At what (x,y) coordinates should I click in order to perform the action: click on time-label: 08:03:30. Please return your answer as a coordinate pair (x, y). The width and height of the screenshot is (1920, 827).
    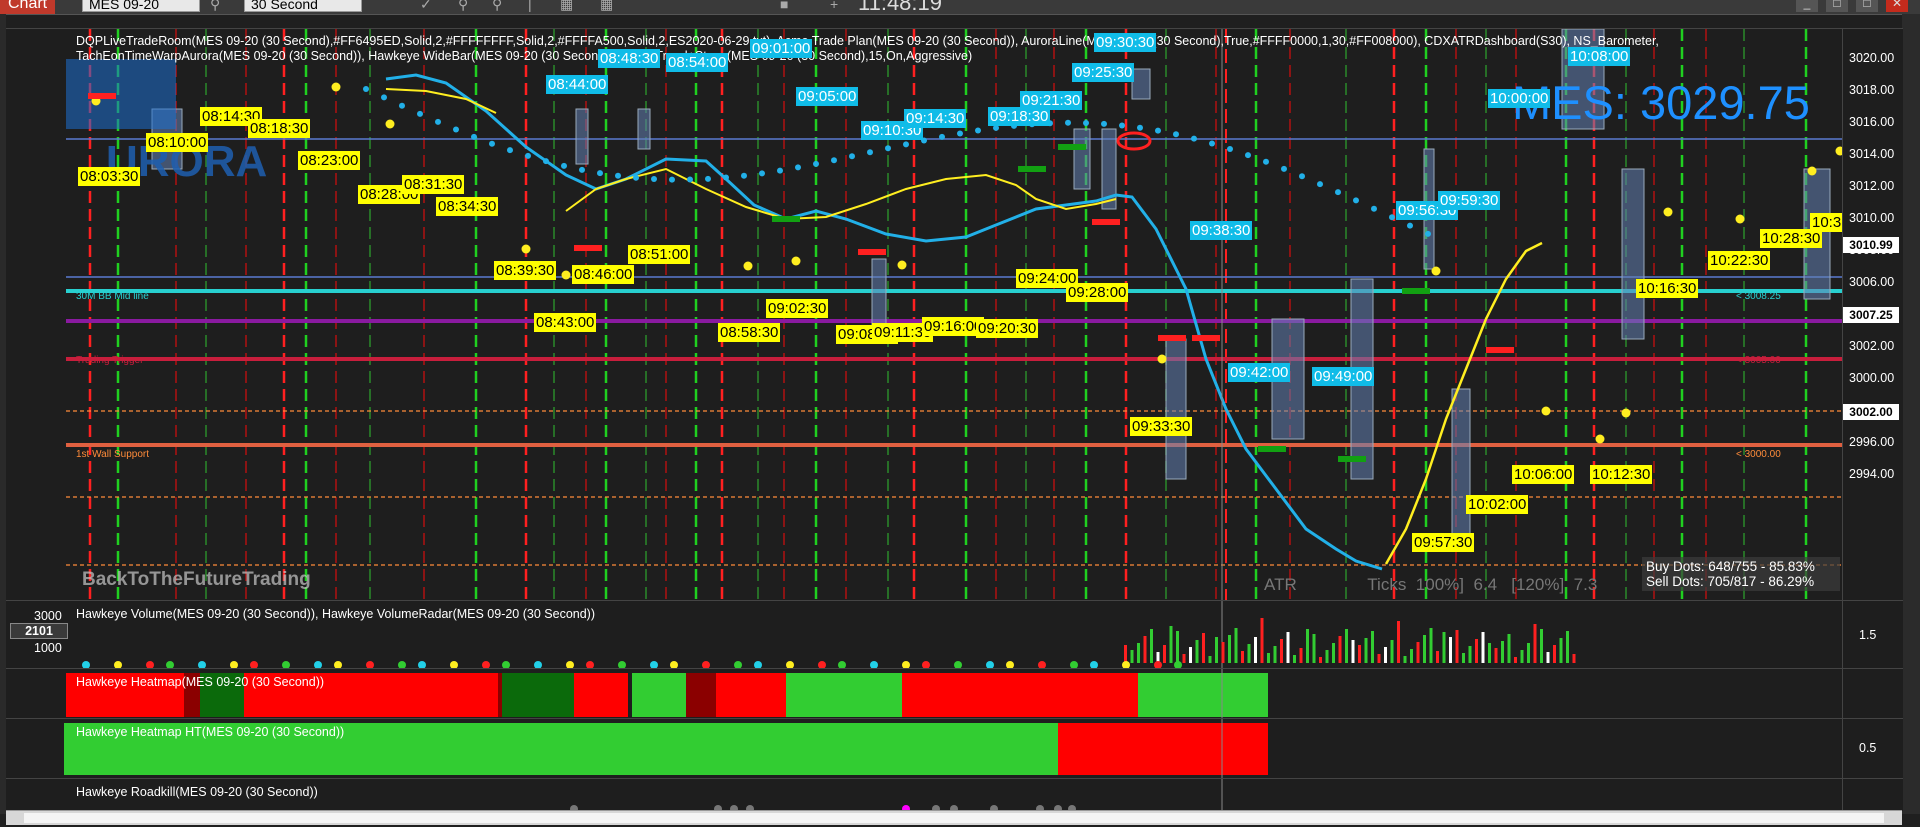
    Looking at the image, I should click on (109, 176).